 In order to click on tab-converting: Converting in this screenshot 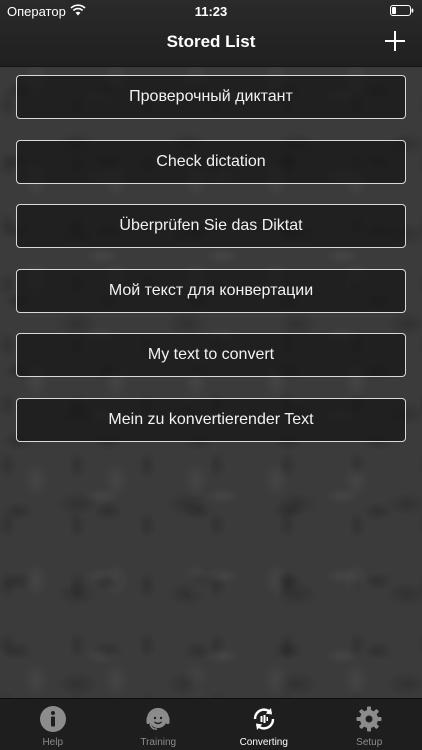, I will do `click(264, 724)`.